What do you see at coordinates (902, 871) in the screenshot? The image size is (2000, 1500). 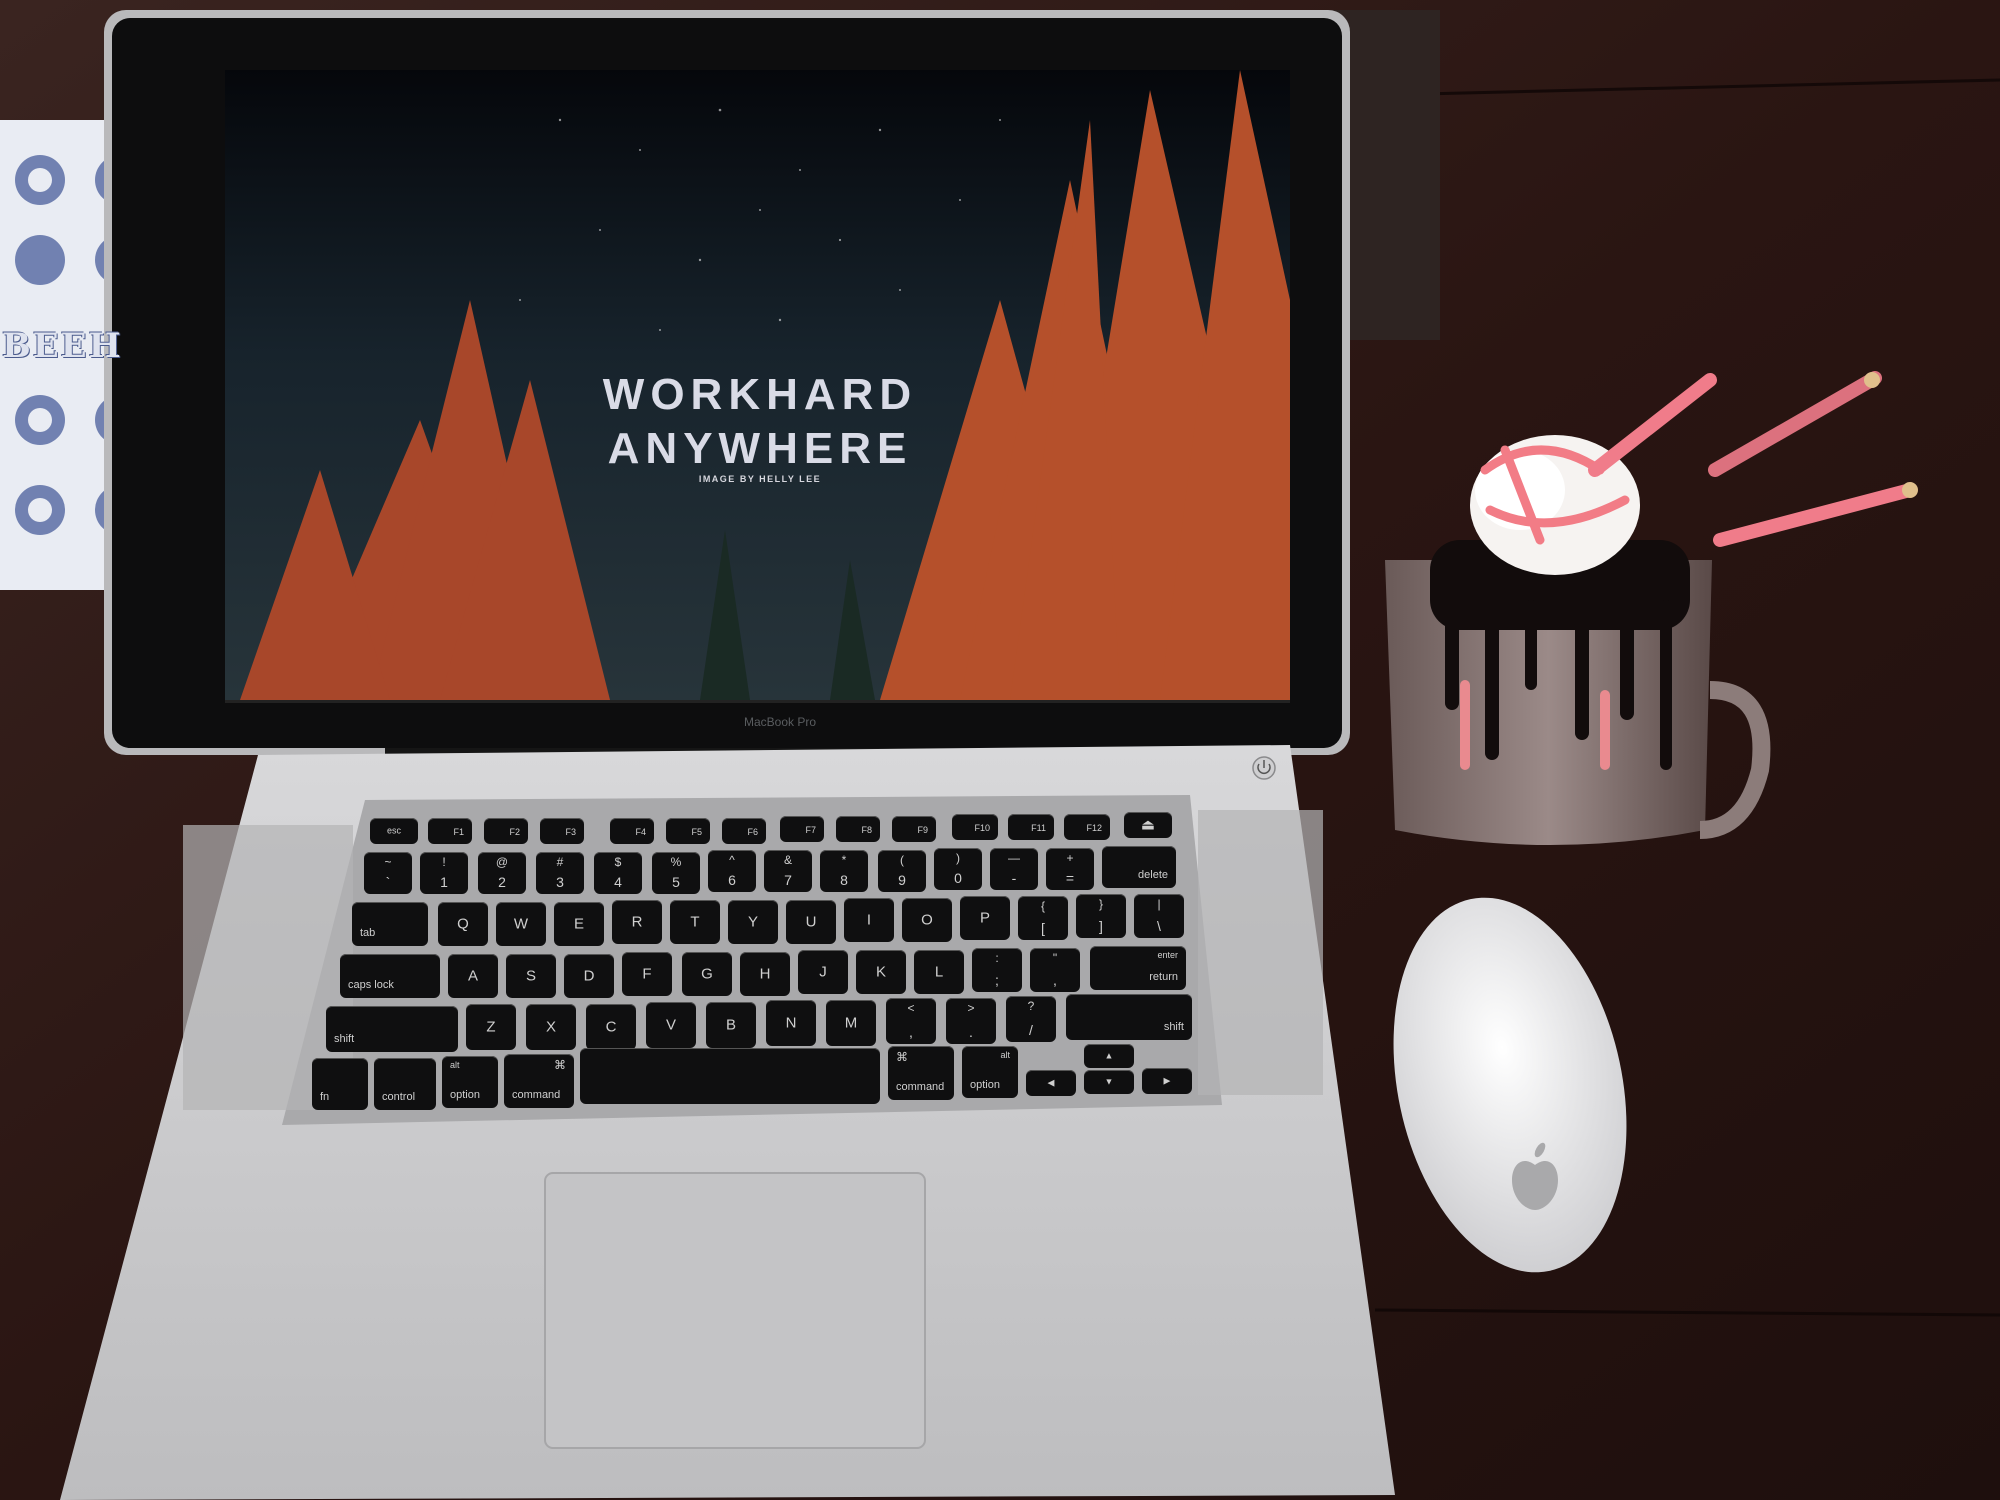 I see `key-9: (9` at bounding box center [902, 871].